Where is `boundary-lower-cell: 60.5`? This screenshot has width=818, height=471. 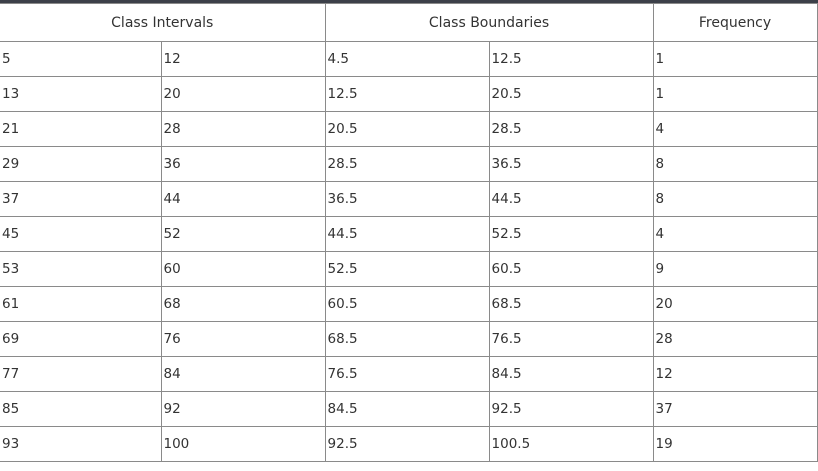 boundary-lower-cell: 60.5 is located at coordinates (407, 304).